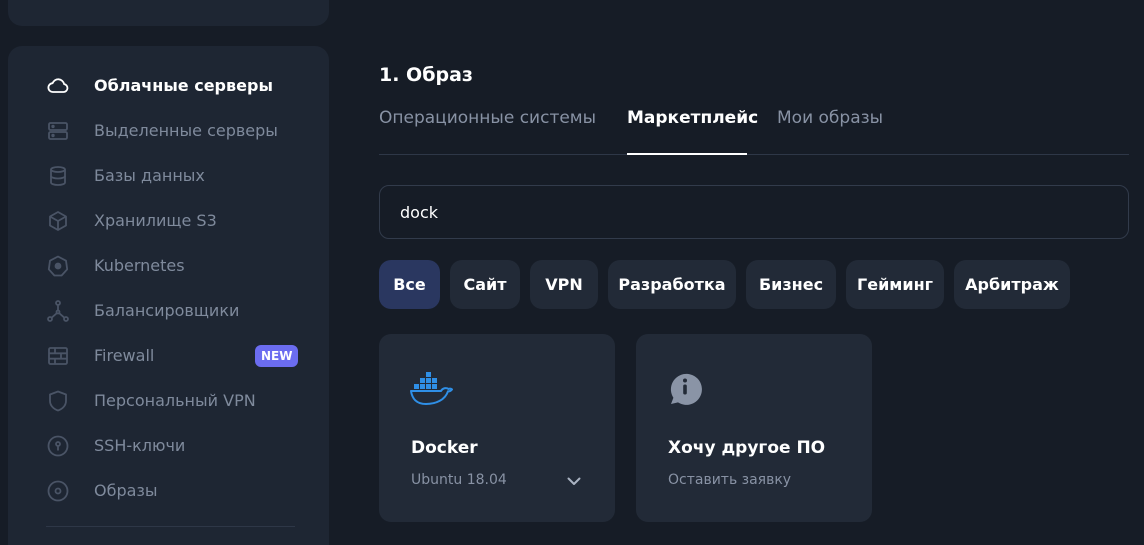 The height and width of the screenshot is (545, 1144). I want to click on sidebar-item-ssh-keys: SSH-ключи, so click(168, 446).